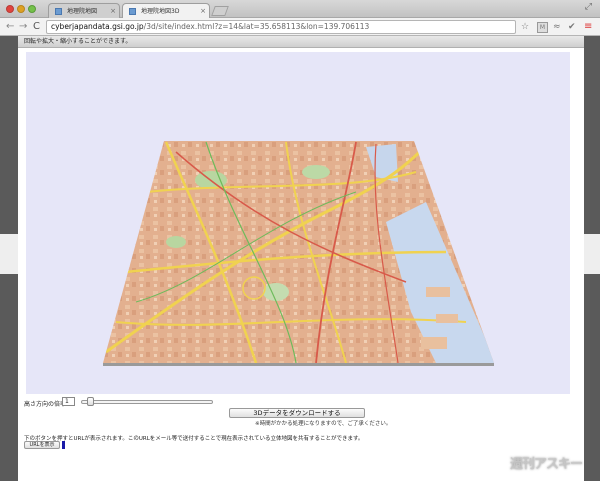 The width and height of the screenshot is (600, 481). Describe the element at coordinates (301, 42) in the screenshot. I see `page-header: 回転や拡大・縮小することができます。` at that location.